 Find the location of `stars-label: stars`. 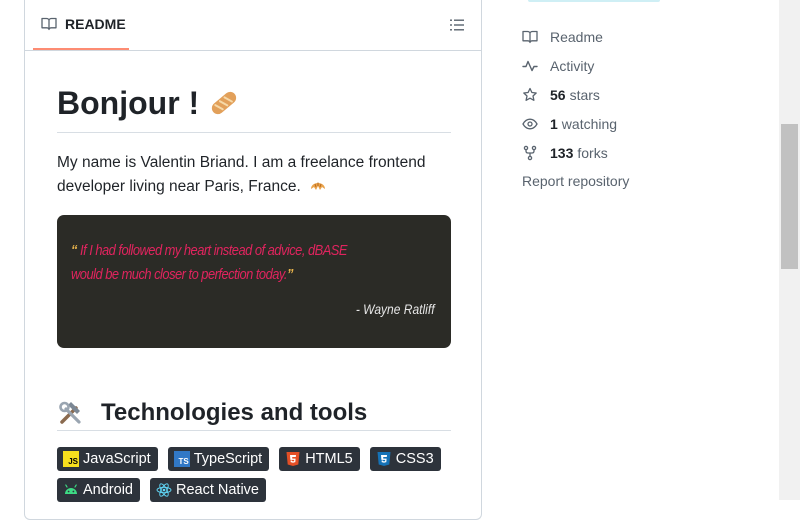

stars-label: stars is located at coordinates (584, 94).